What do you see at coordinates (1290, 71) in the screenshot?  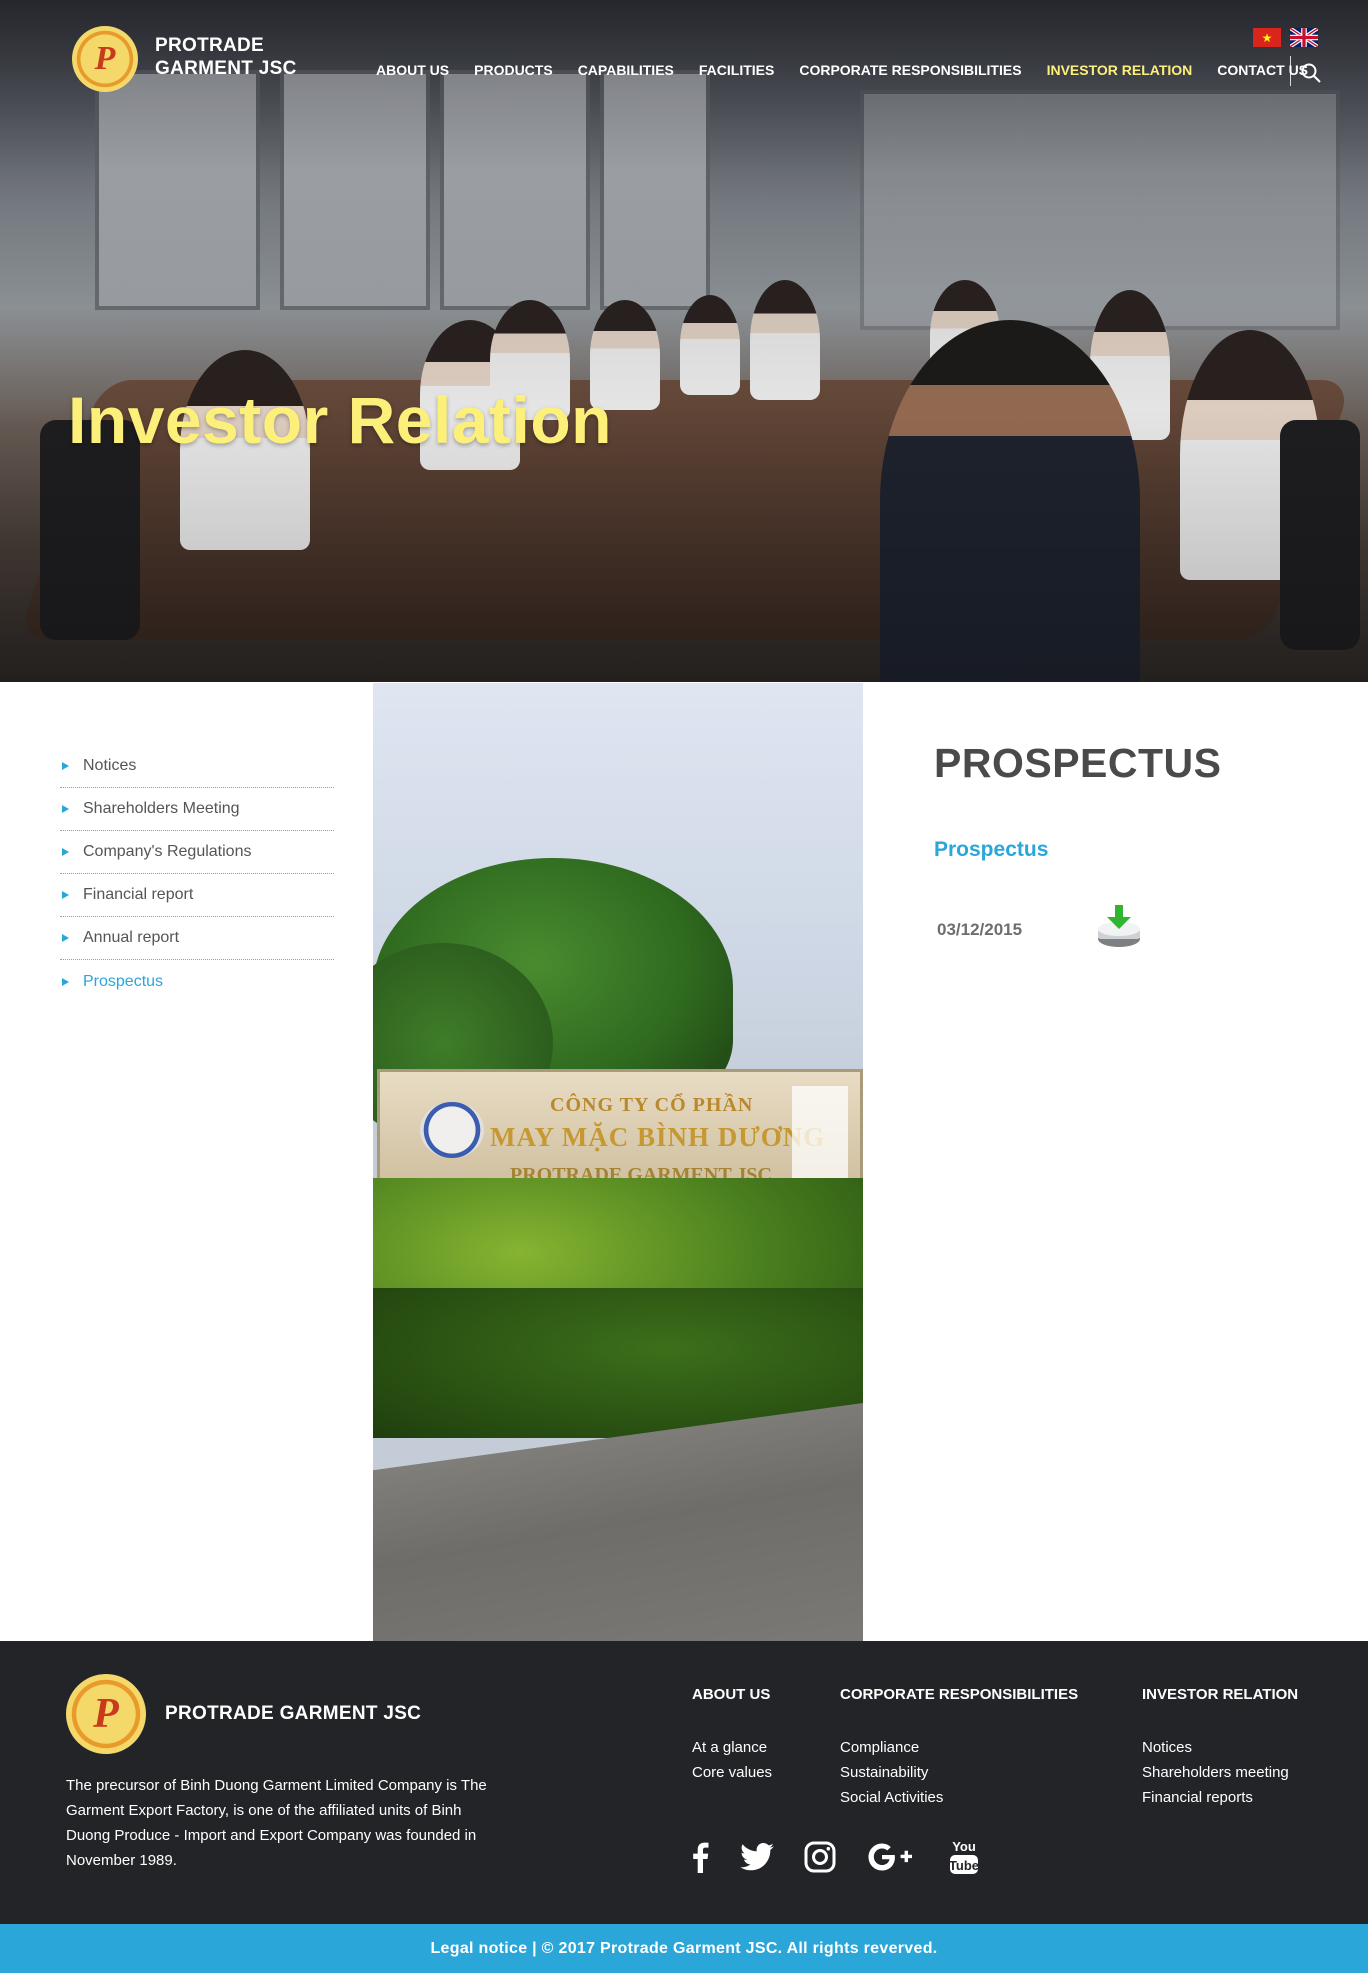 I see `nav-divider` at bounding box center [1290, 71].